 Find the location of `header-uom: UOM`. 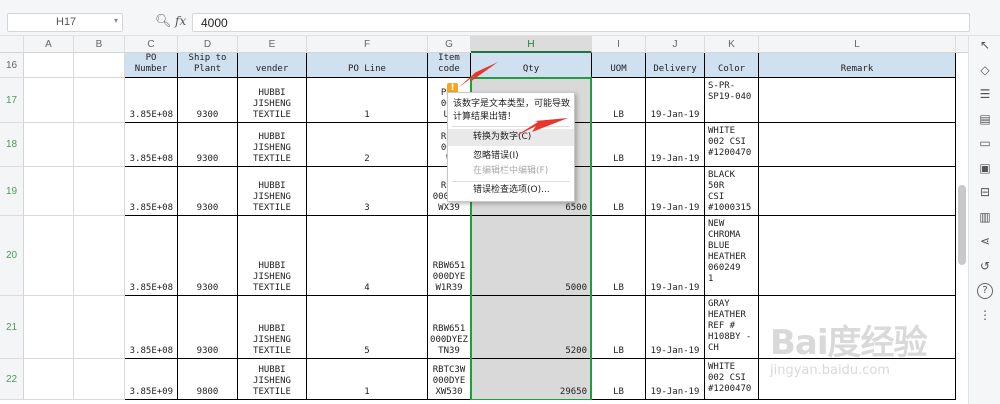

header-uom: UOM is located at coordinates (619, 65).